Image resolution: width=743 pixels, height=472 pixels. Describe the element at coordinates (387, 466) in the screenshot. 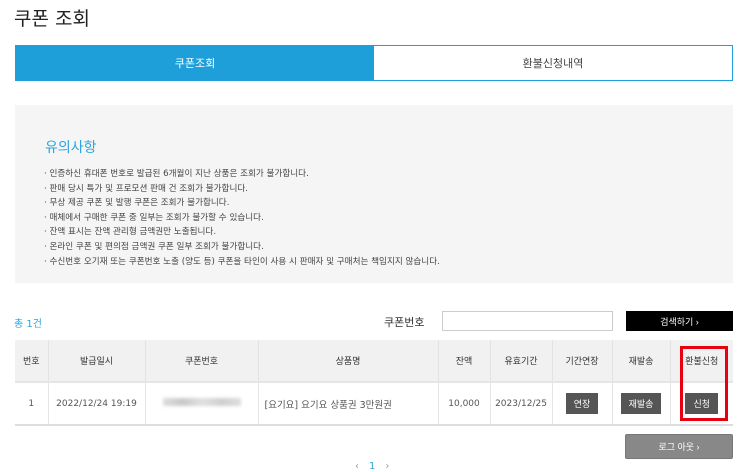

I see `next-page: ›` at that location.